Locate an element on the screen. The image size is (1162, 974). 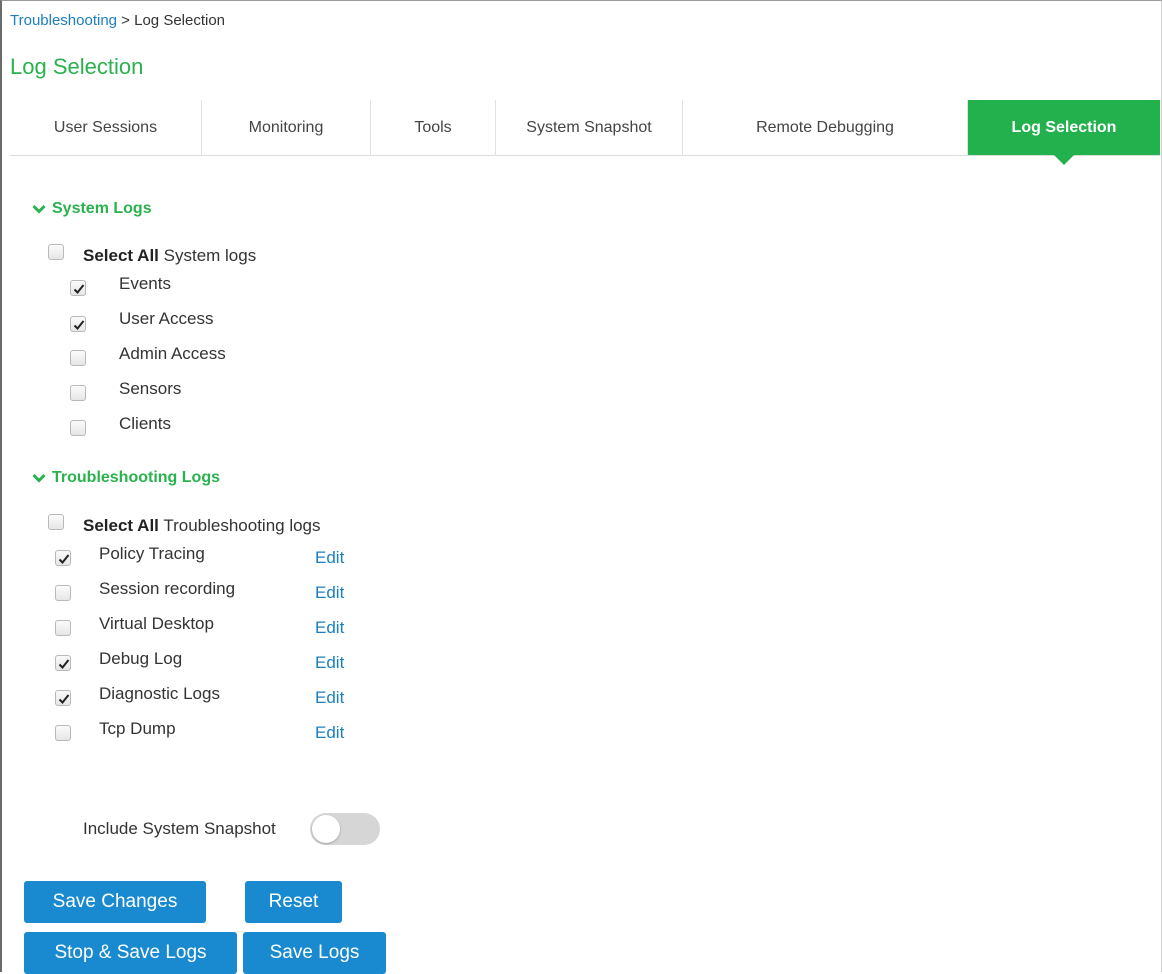
select-all-rest: Troubleshooting logs is located at coordinates (239, 525).